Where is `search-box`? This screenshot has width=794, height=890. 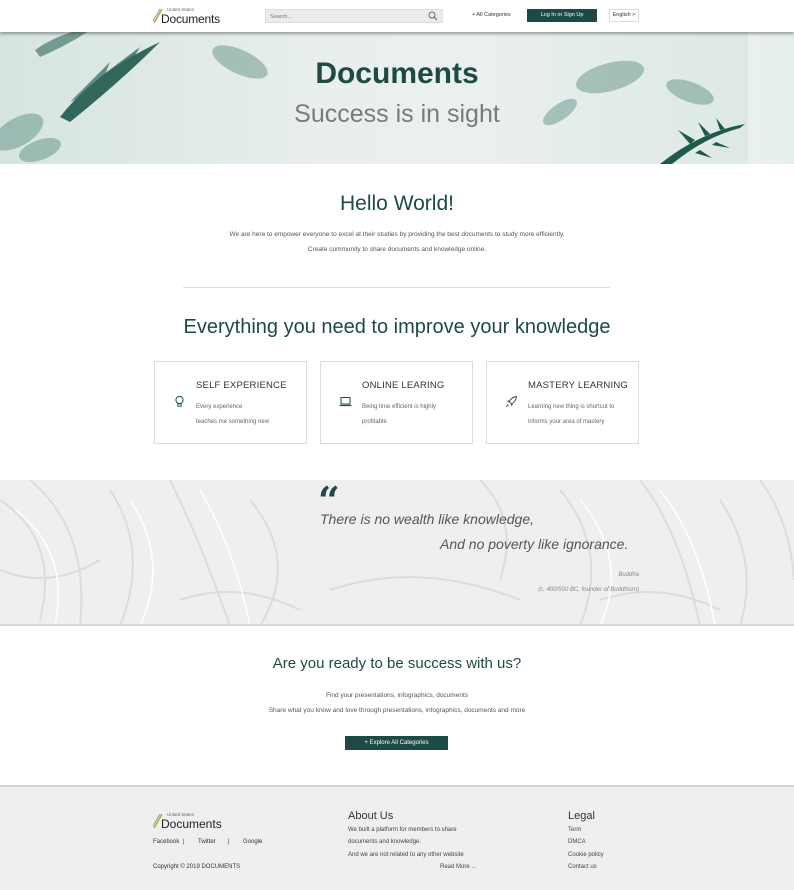
search-box is located at coordinates (354, 16).